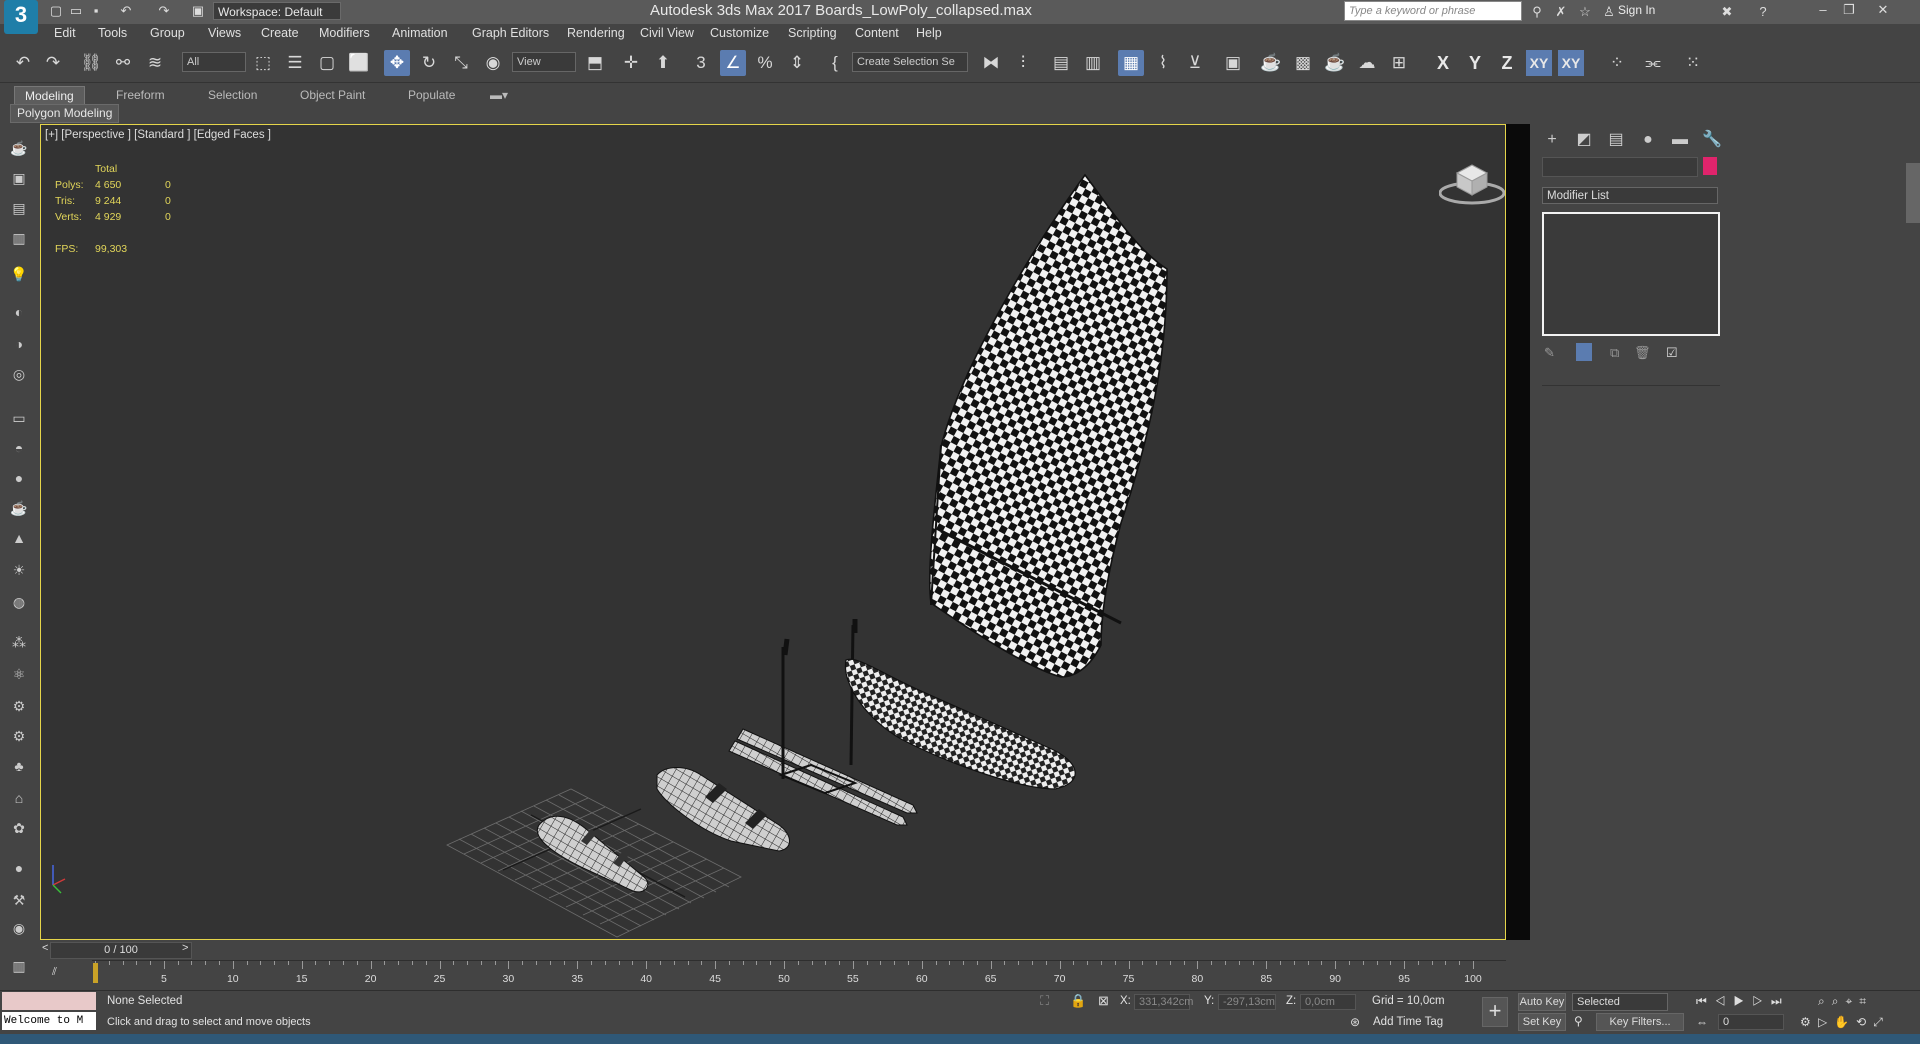 This screenshot has width=1920, height=1044. Describe the element at coordinates (799, 975) in the screenshot. I see `track-bar: 5 10 15 20 25 30 35 40 45 50 55 60 65 70 75 80 85 90 95 100` at that location.